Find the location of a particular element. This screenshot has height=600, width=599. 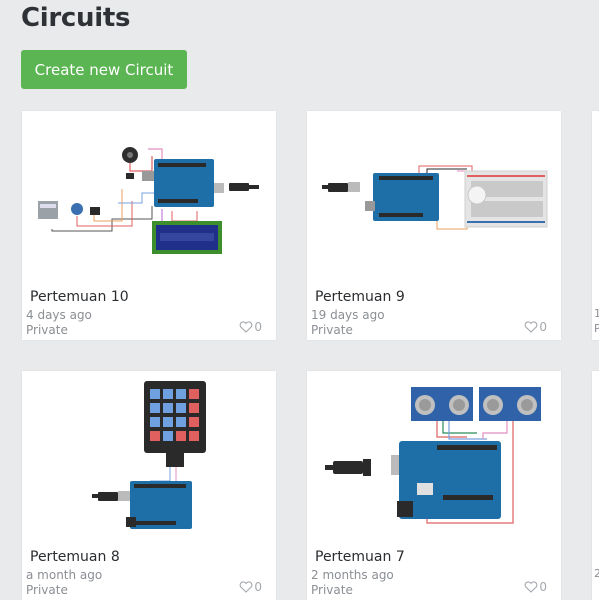

card-date: 2 months ago is located at coordinates (352, 575).